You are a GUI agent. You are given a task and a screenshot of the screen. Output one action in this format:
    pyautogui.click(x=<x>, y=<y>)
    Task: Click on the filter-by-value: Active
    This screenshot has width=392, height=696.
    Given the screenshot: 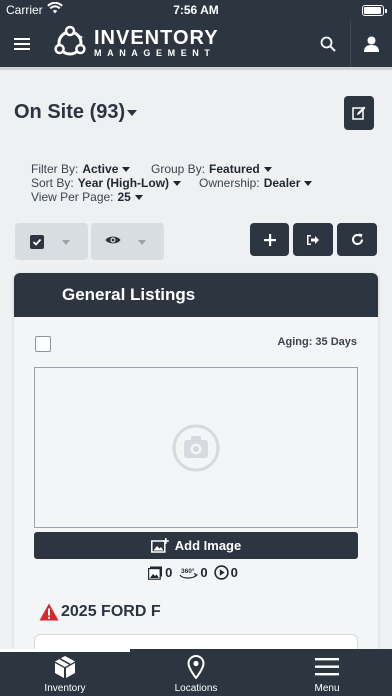 What is the action you would take?
    pyautogui.click(x=100, y=169)
    